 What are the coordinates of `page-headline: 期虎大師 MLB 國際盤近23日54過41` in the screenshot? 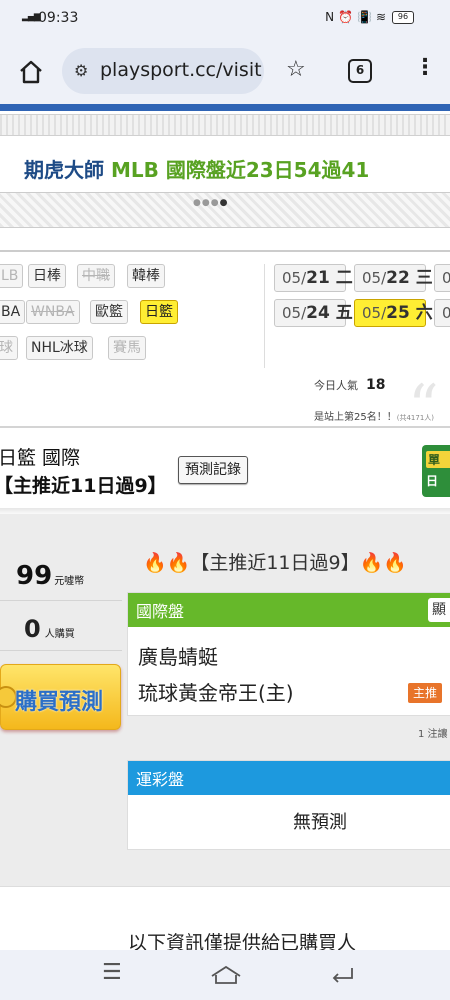 It's located at (196, 168).